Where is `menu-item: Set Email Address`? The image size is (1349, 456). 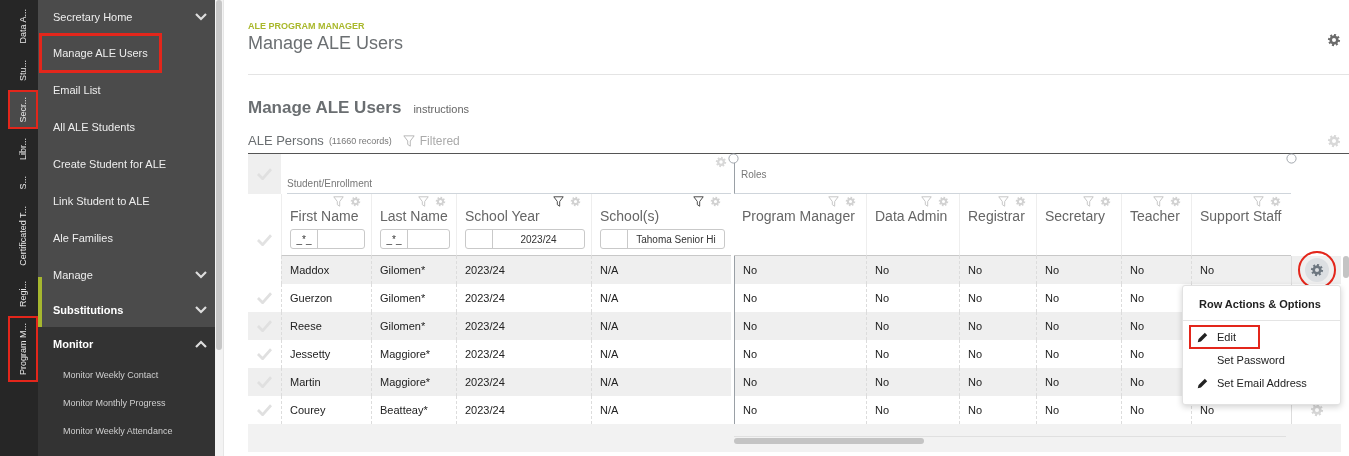
menu-item: Set Email Address is located at coordinates (1252, 383).